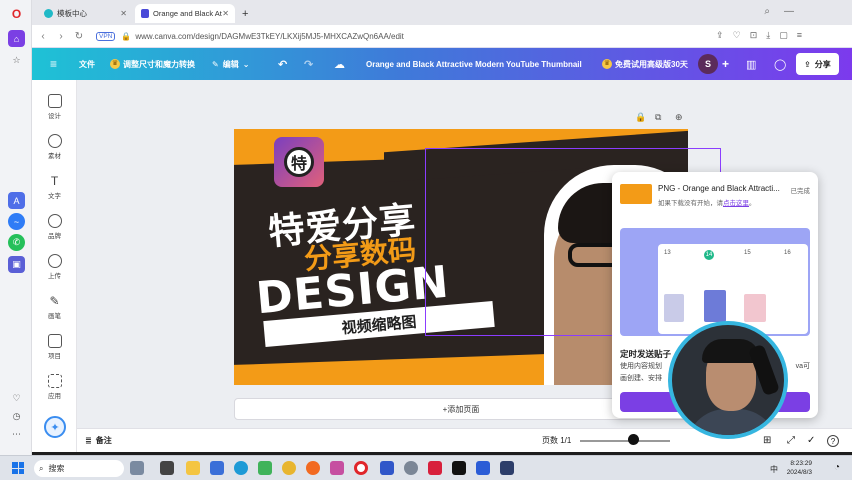 This screenshot has height=480, width=852. Describe the element at coordinates (339, 64) in the screenshot. I see `cloud-save-icon: ☁` at that location.